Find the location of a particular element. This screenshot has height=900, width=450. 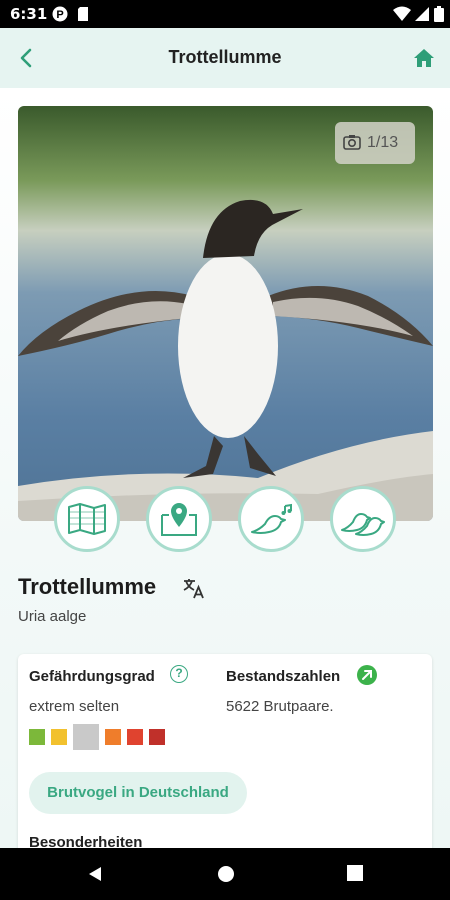

photo-counter: 1/13 is located at coordinates (375, 143).